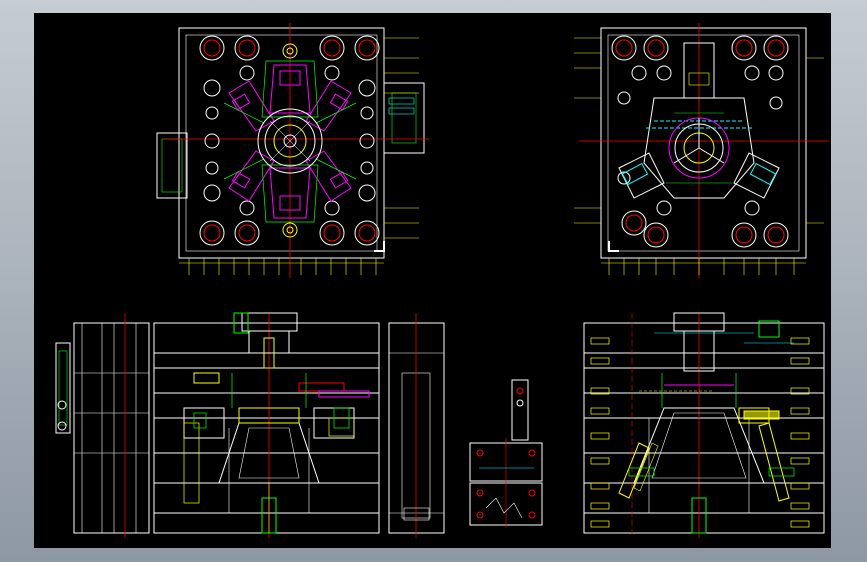 The height and width of the screenshot is (562, 867). I want to click on bottom-middle-detail-view, so click(506, 453).